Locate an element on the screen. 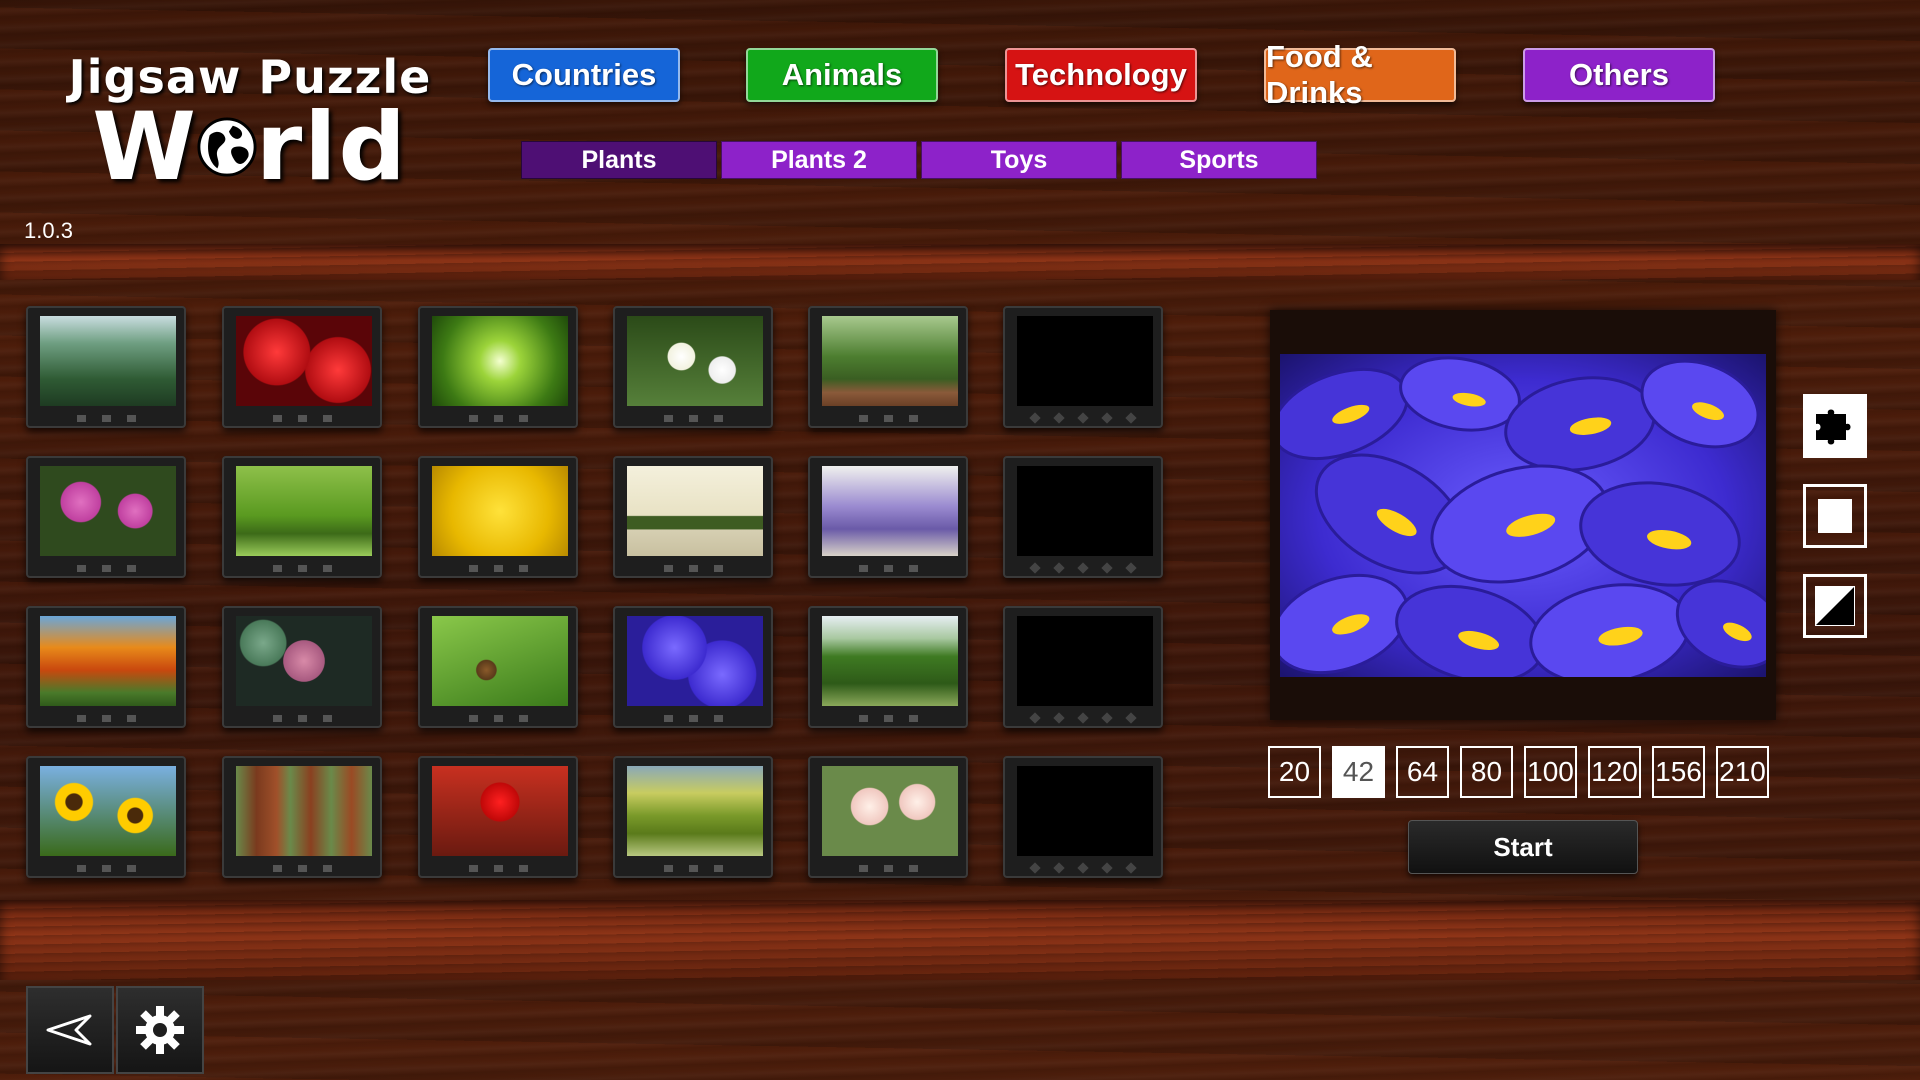 The height and width of the screenshot is (1080, 1920). puzzle-thumbnail-red-roses is located at coordinates (302, 367).